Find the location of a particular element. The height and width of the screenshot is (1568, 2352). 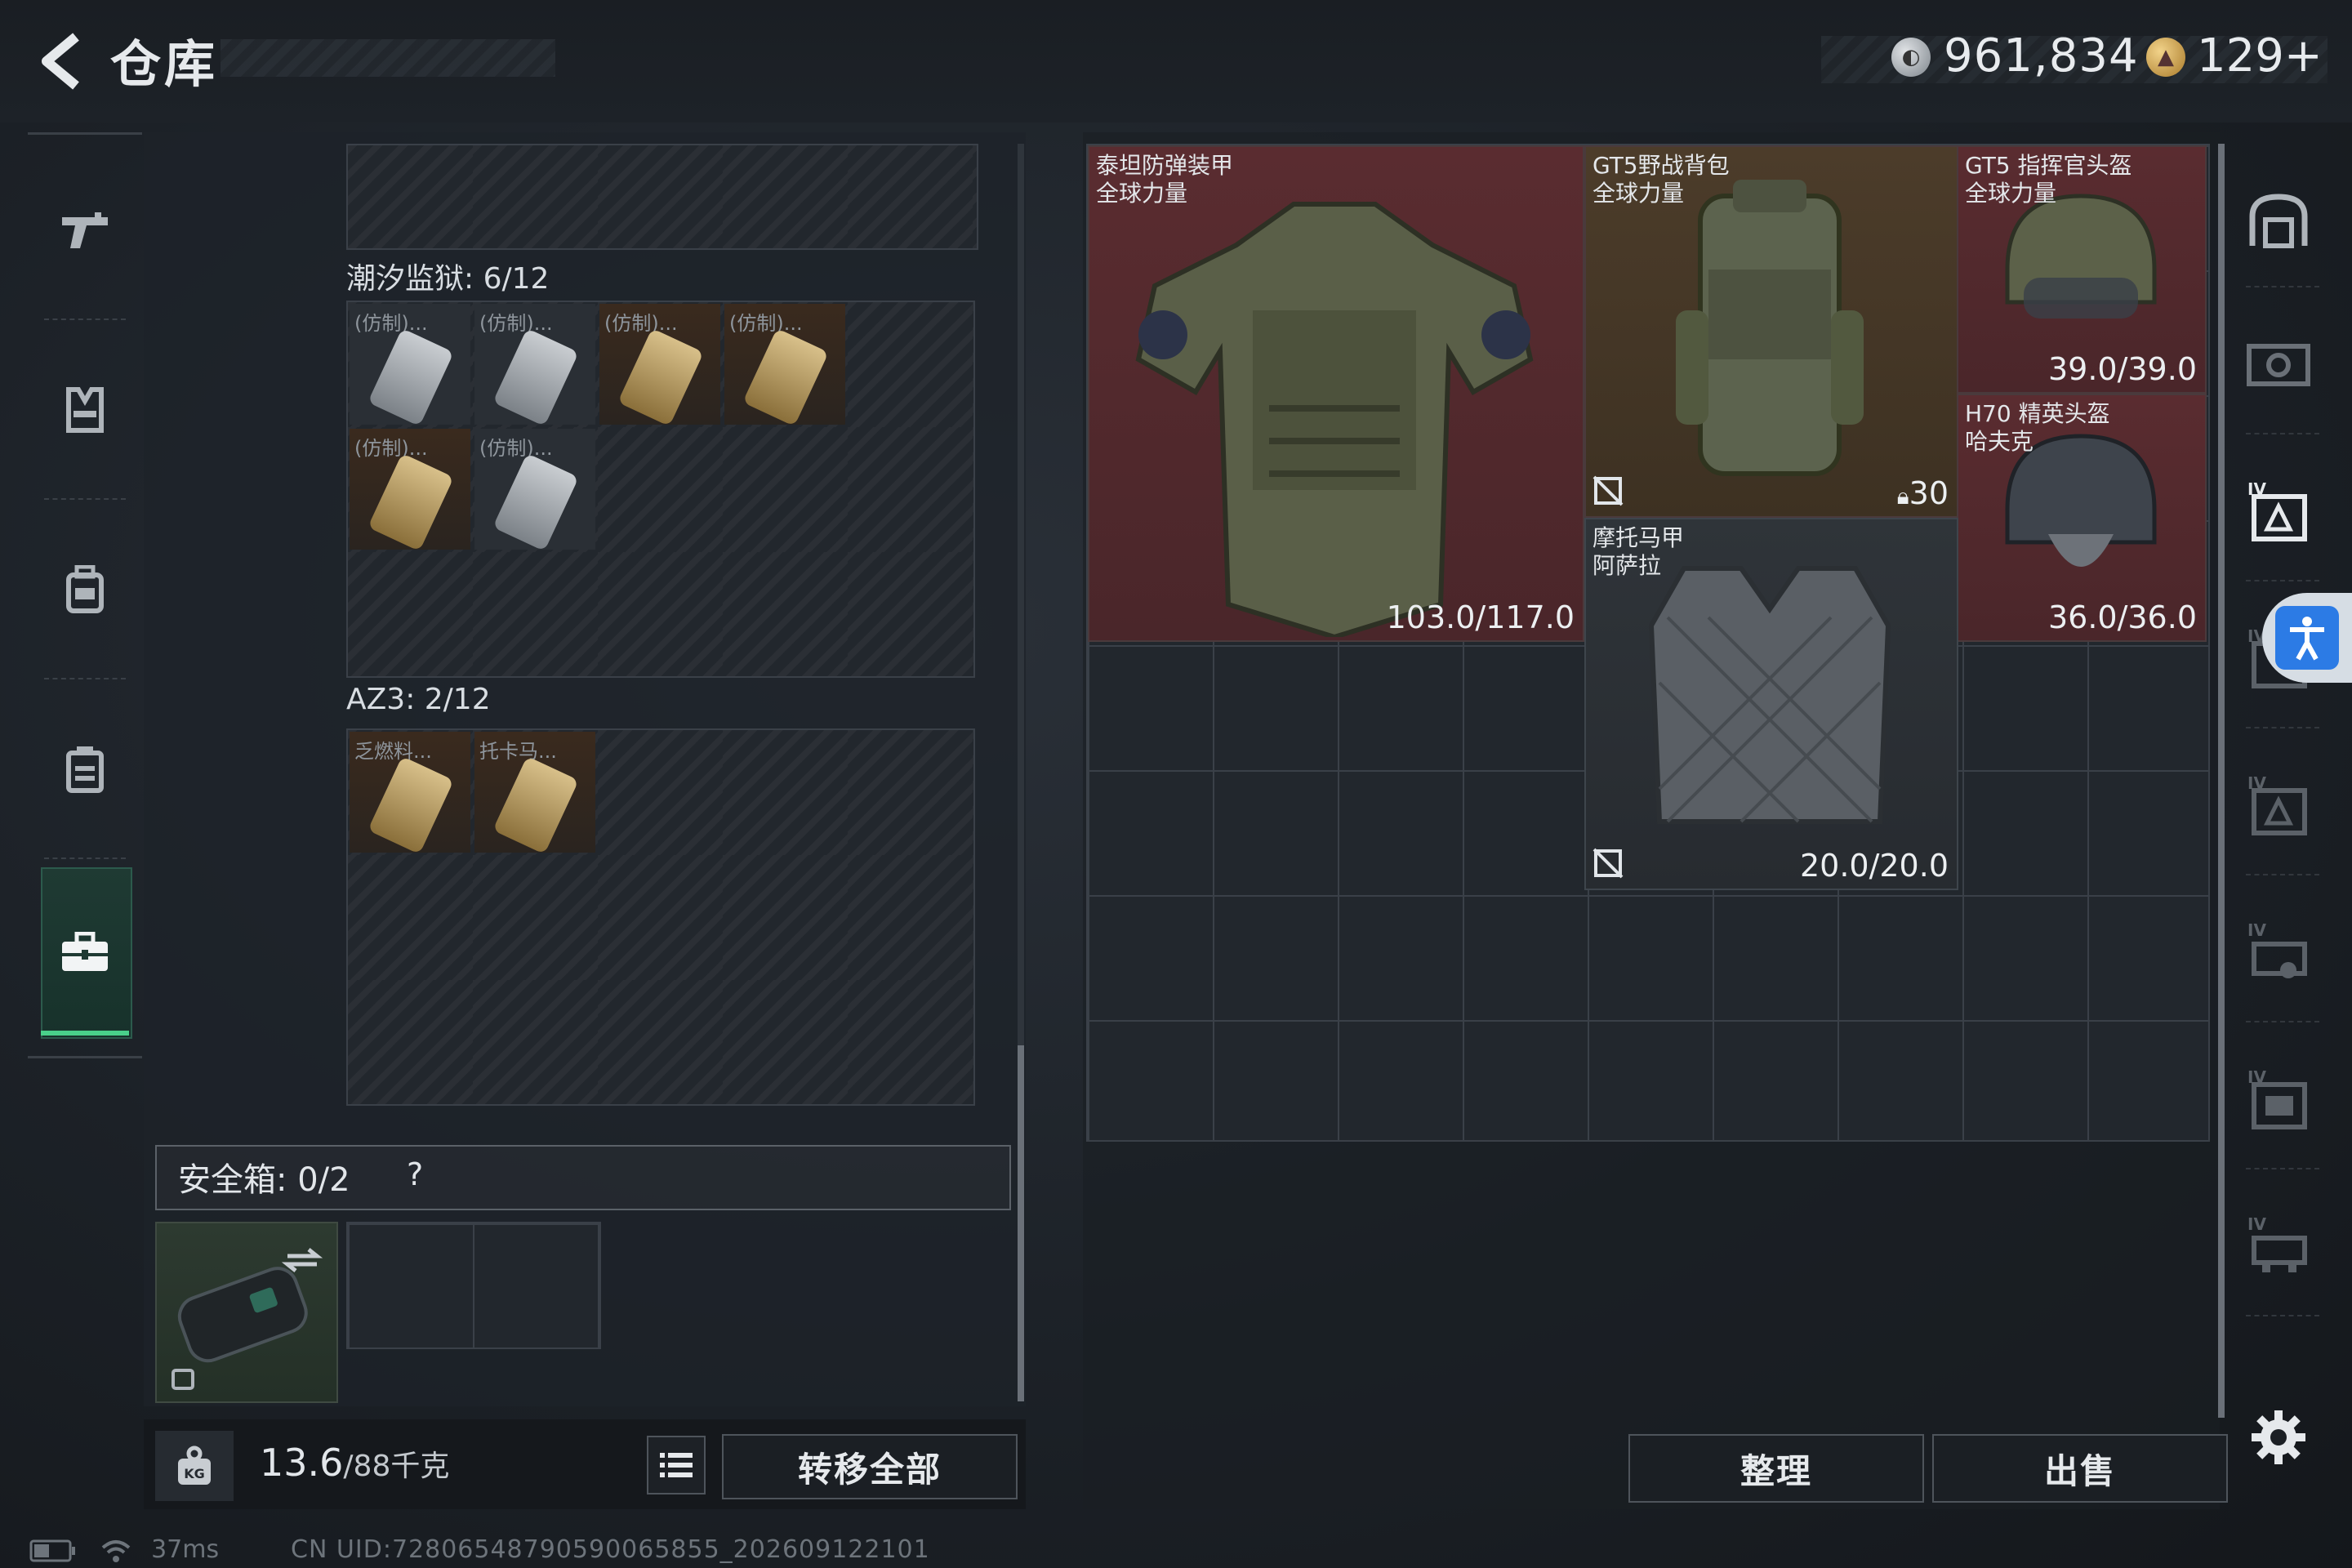

backpack-icon is located at coordinates (85, 589).